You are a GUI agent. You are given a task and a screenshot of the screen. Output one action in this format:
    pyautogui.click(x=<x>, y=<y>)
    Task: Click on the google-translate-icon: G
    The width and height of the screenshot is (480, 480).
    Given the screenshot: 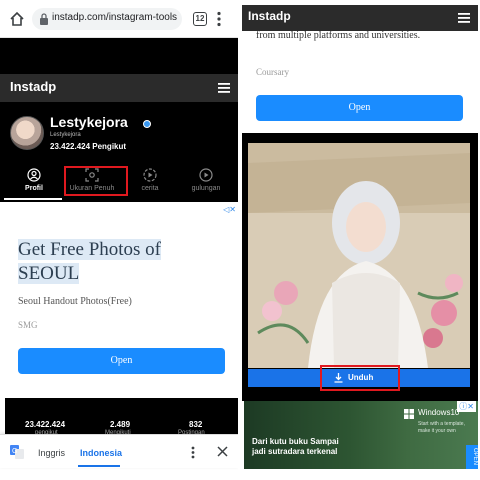 What is the action you would take?
    pyautogui.click(x=17, y=452)
    